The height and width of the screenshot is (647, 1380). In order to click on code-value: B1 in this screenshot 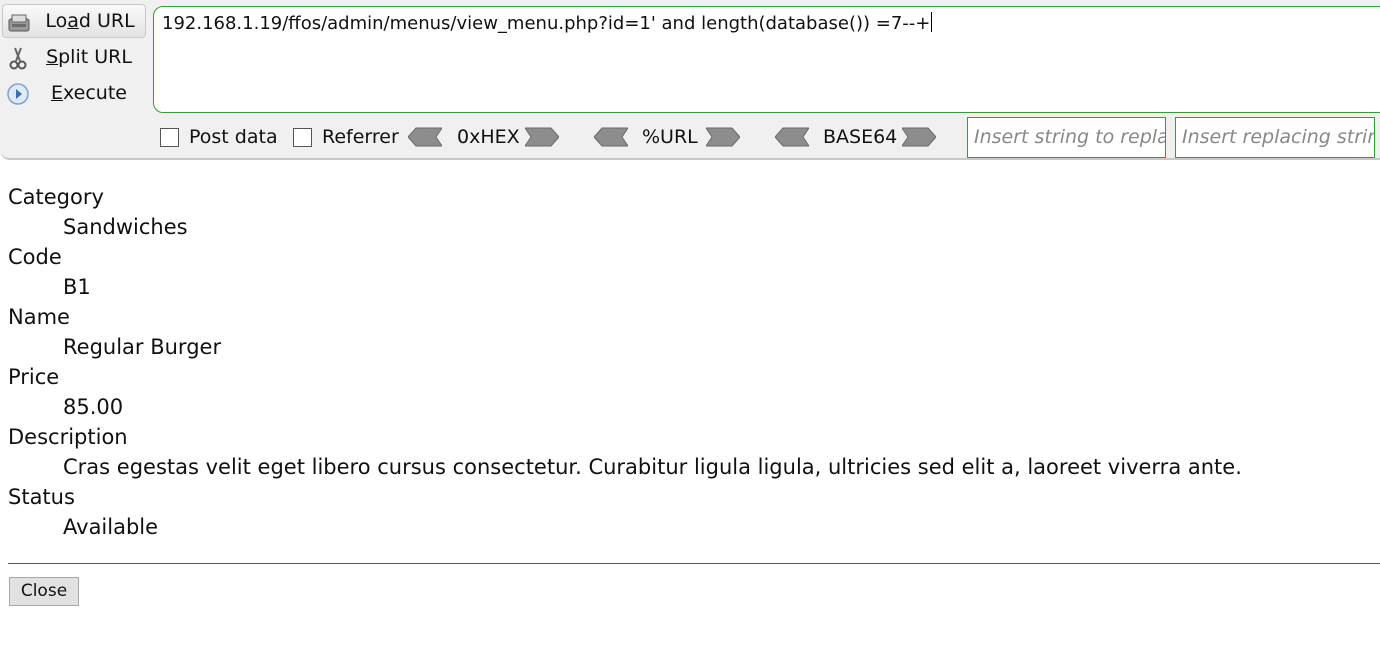, I will do `click(77, 287)`.